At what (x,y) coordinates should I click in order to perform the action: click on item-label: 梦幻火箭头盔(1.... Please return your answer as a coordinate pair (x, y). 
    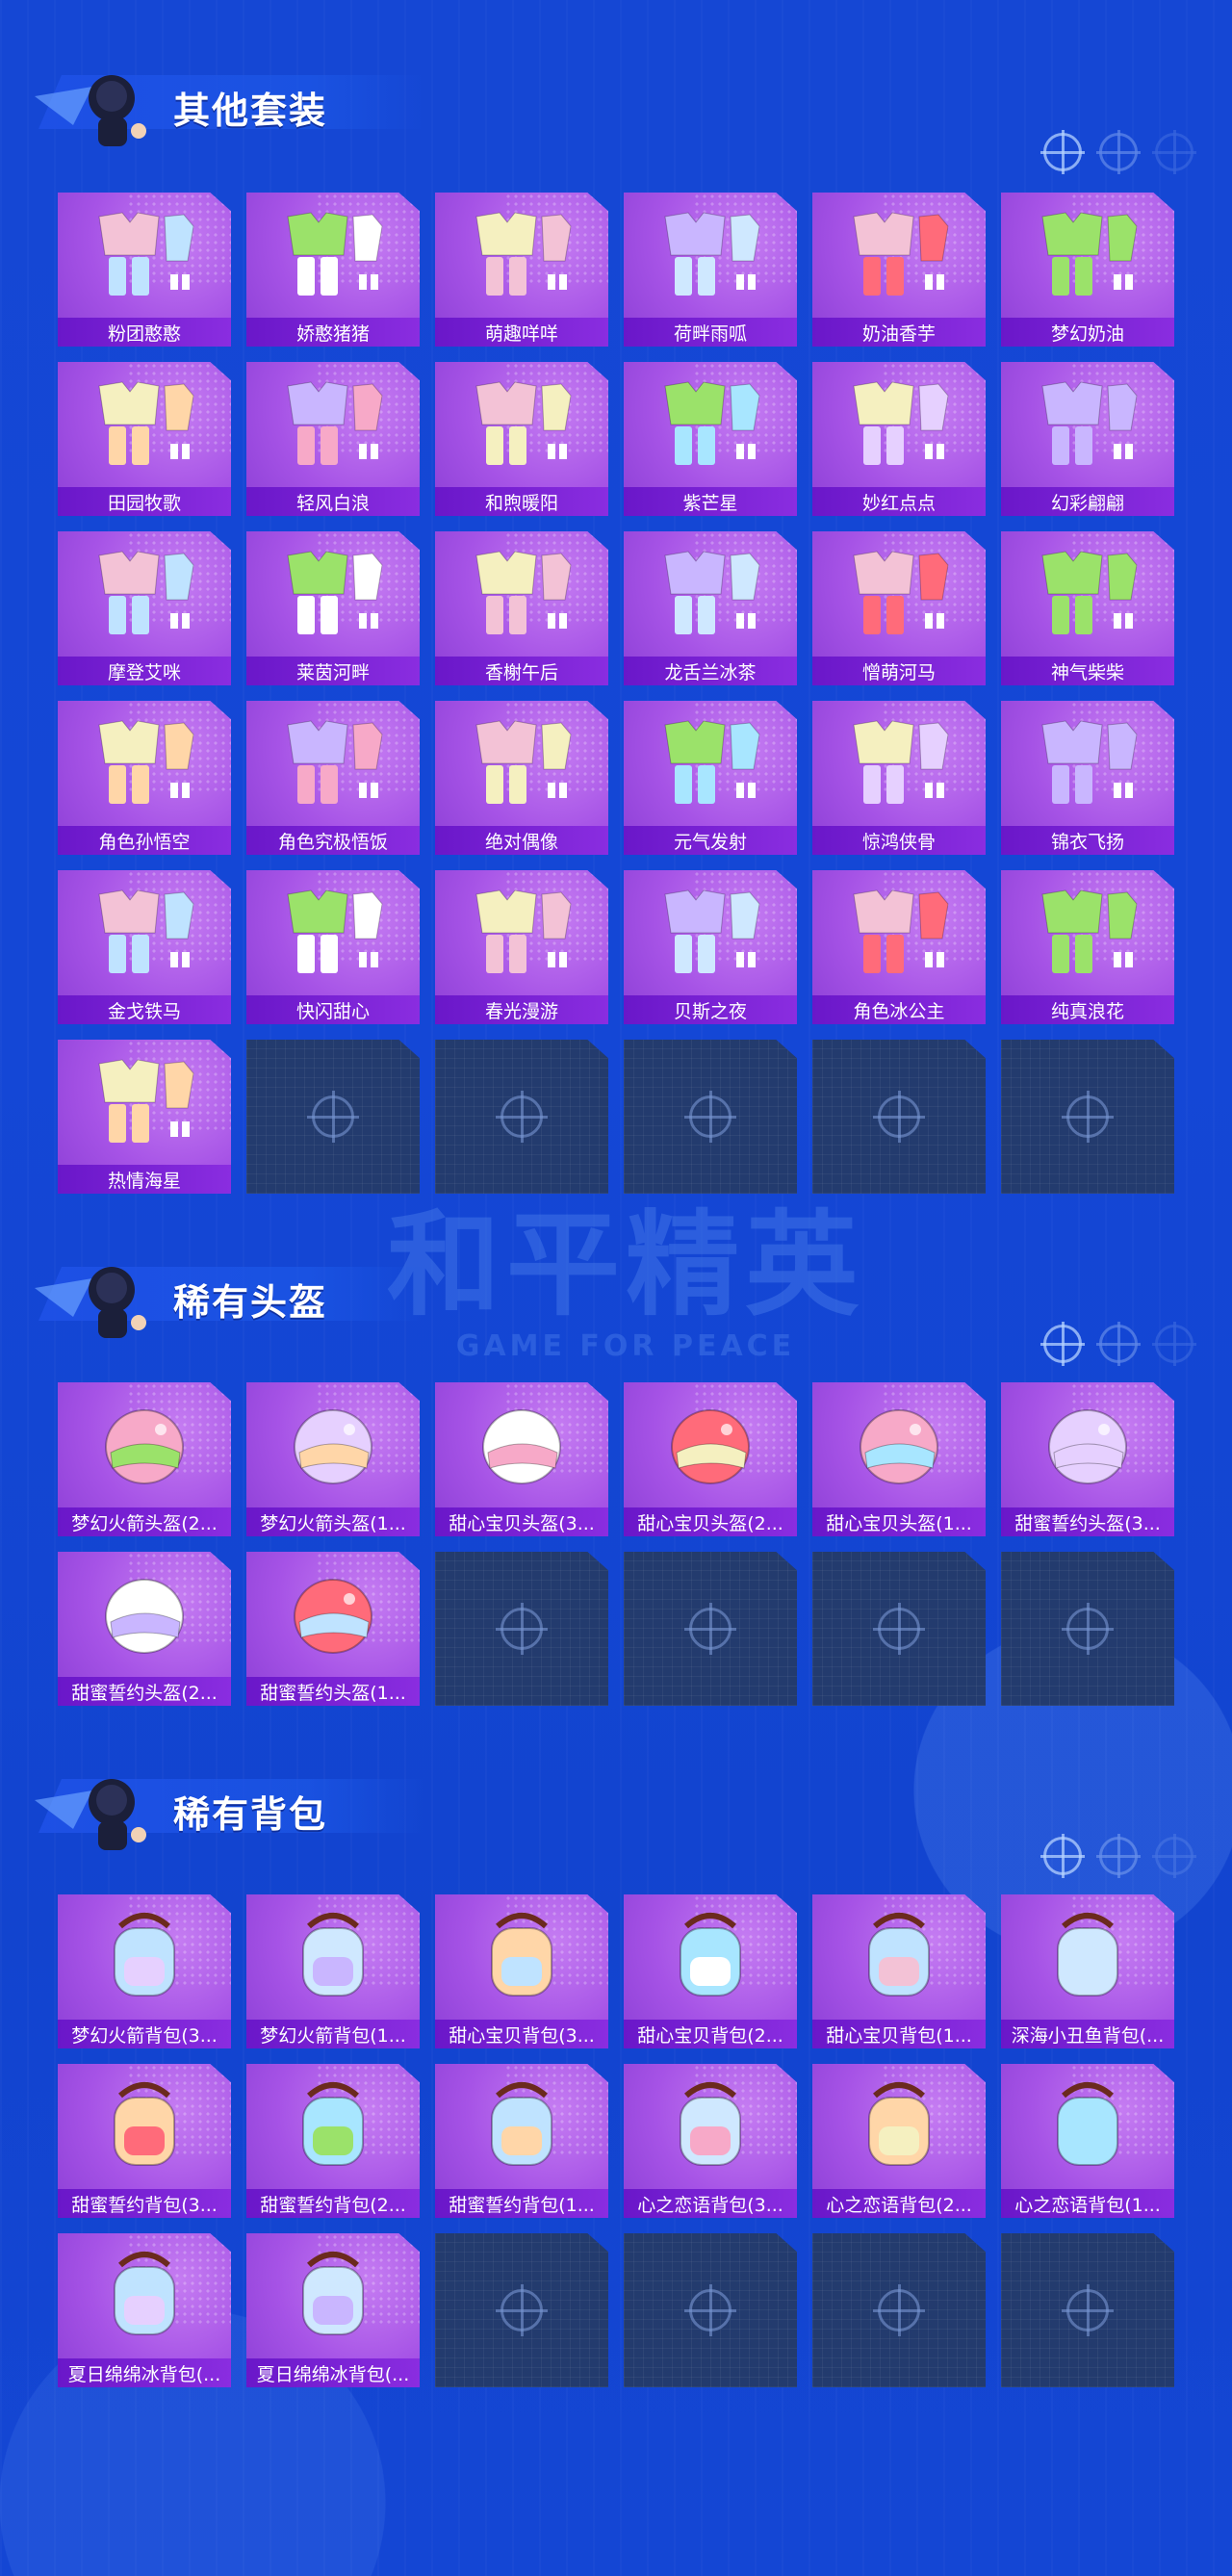
    Looking at the image, I should click on (333, 1521).